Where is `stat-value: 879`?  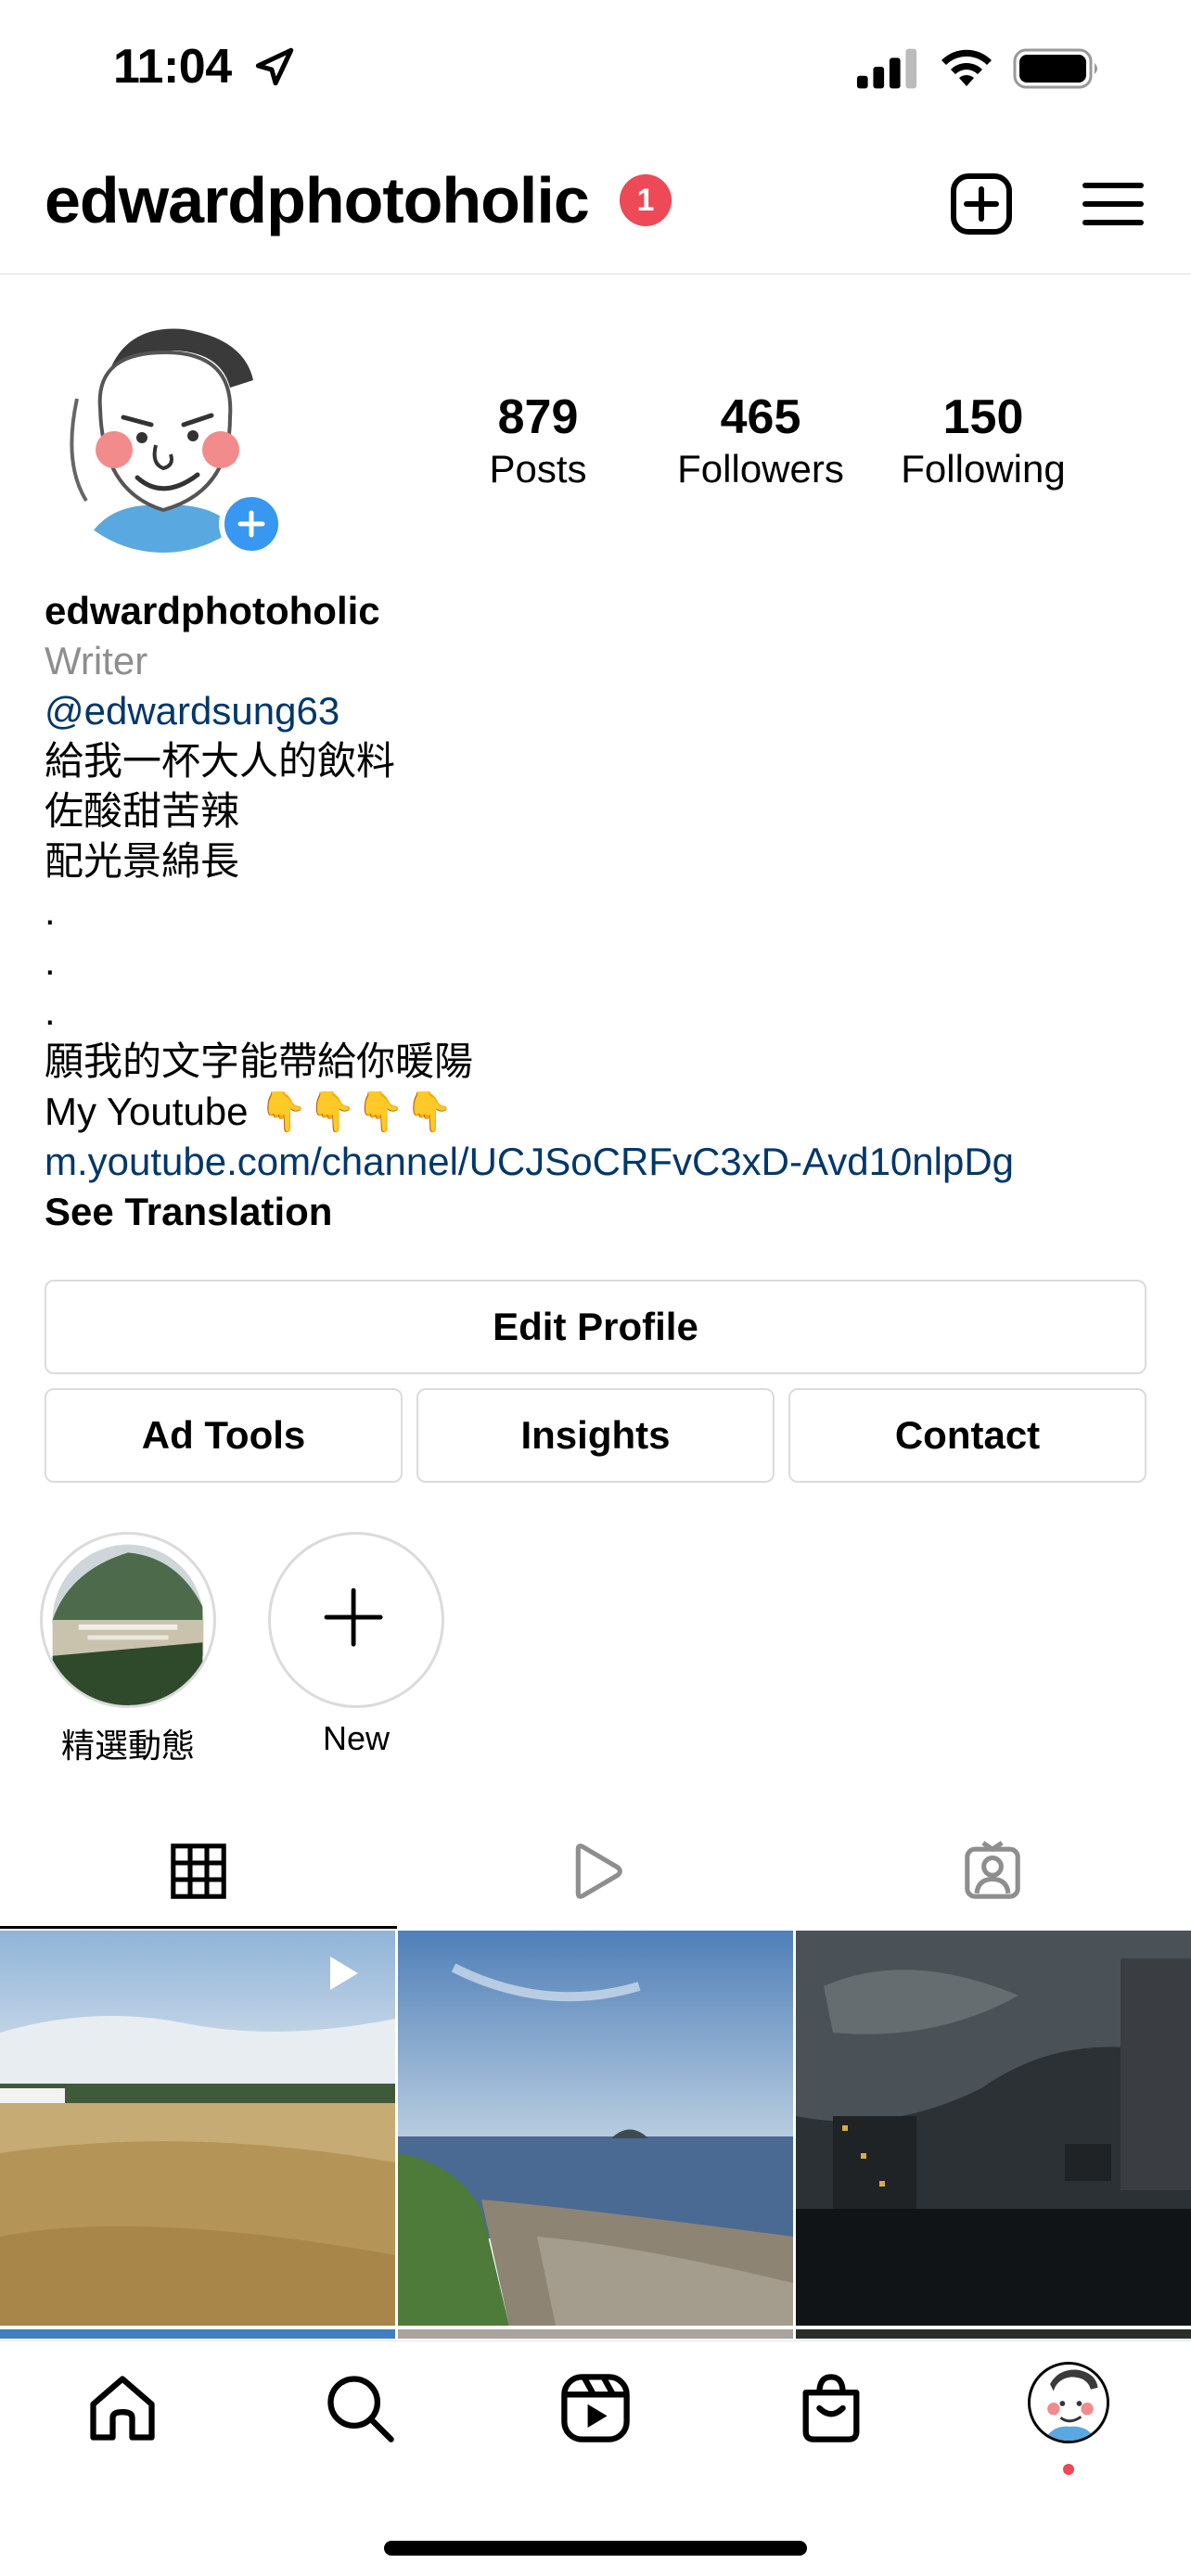 stat-value: 879 is located at coordinates (538, 417).